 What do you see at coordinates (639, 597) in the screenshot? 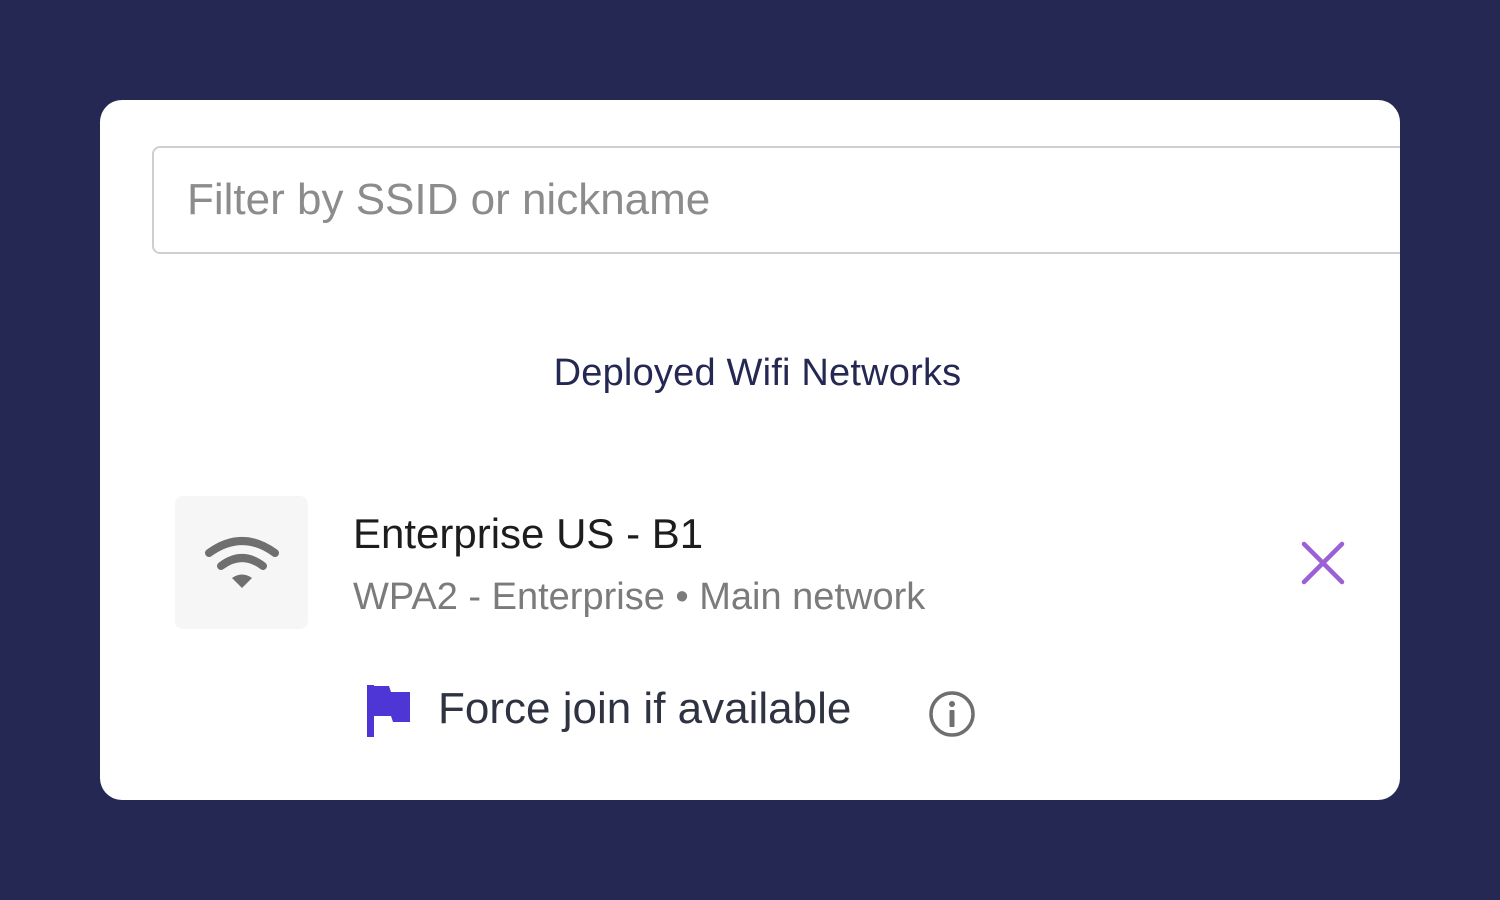
I see `network-security-meta: WPA2 - Enterprise • Main network` at bounding box center [639, 597].